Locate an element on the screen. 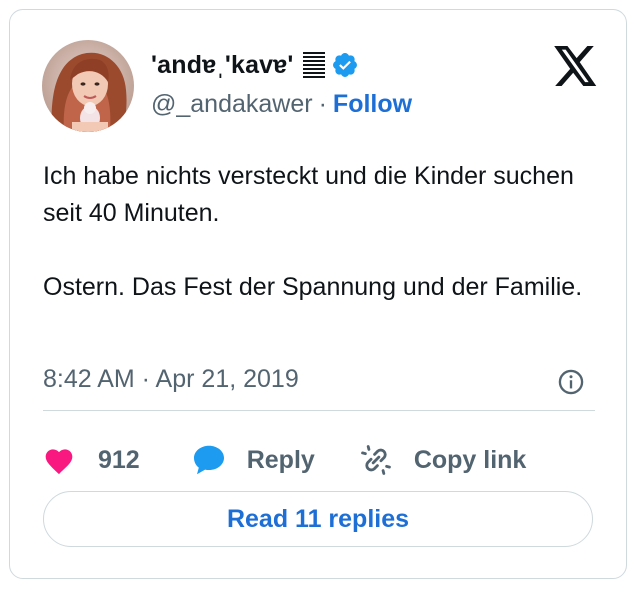  link-icon is located at coordinates (375, 460).